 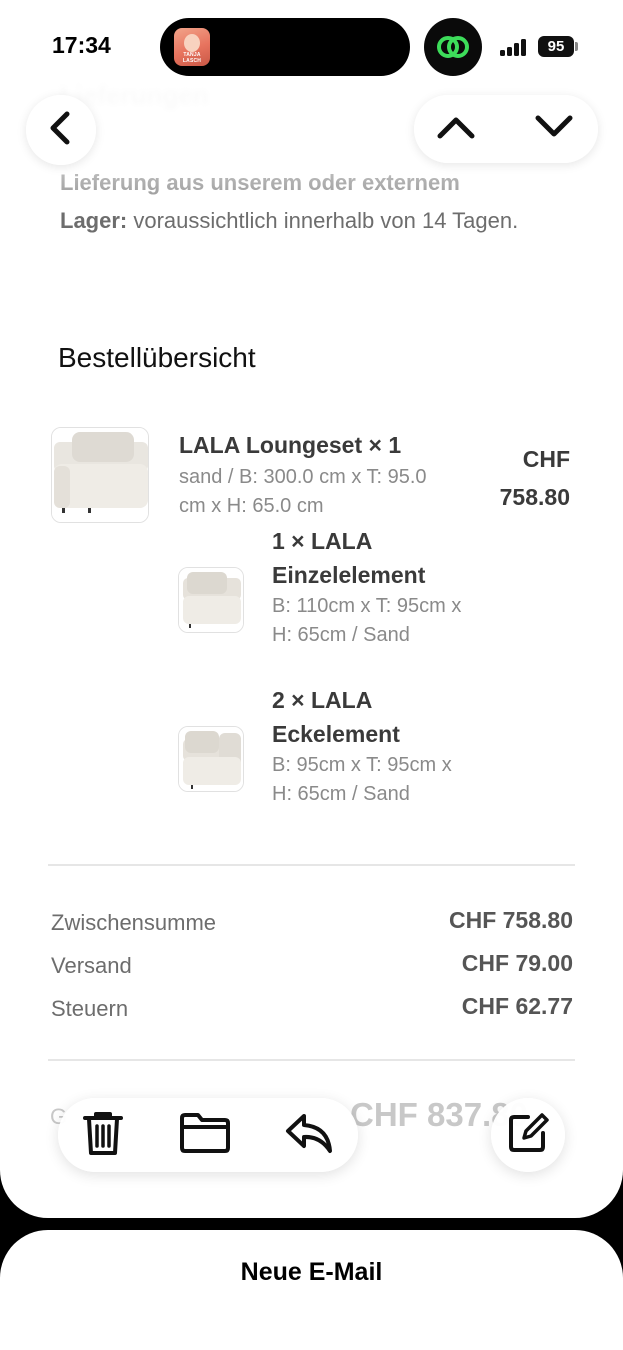 I want to click on sub-item-details: B: 95cm x T: 95cm x H: 65cm / Sand, so click(x=362, y=779).